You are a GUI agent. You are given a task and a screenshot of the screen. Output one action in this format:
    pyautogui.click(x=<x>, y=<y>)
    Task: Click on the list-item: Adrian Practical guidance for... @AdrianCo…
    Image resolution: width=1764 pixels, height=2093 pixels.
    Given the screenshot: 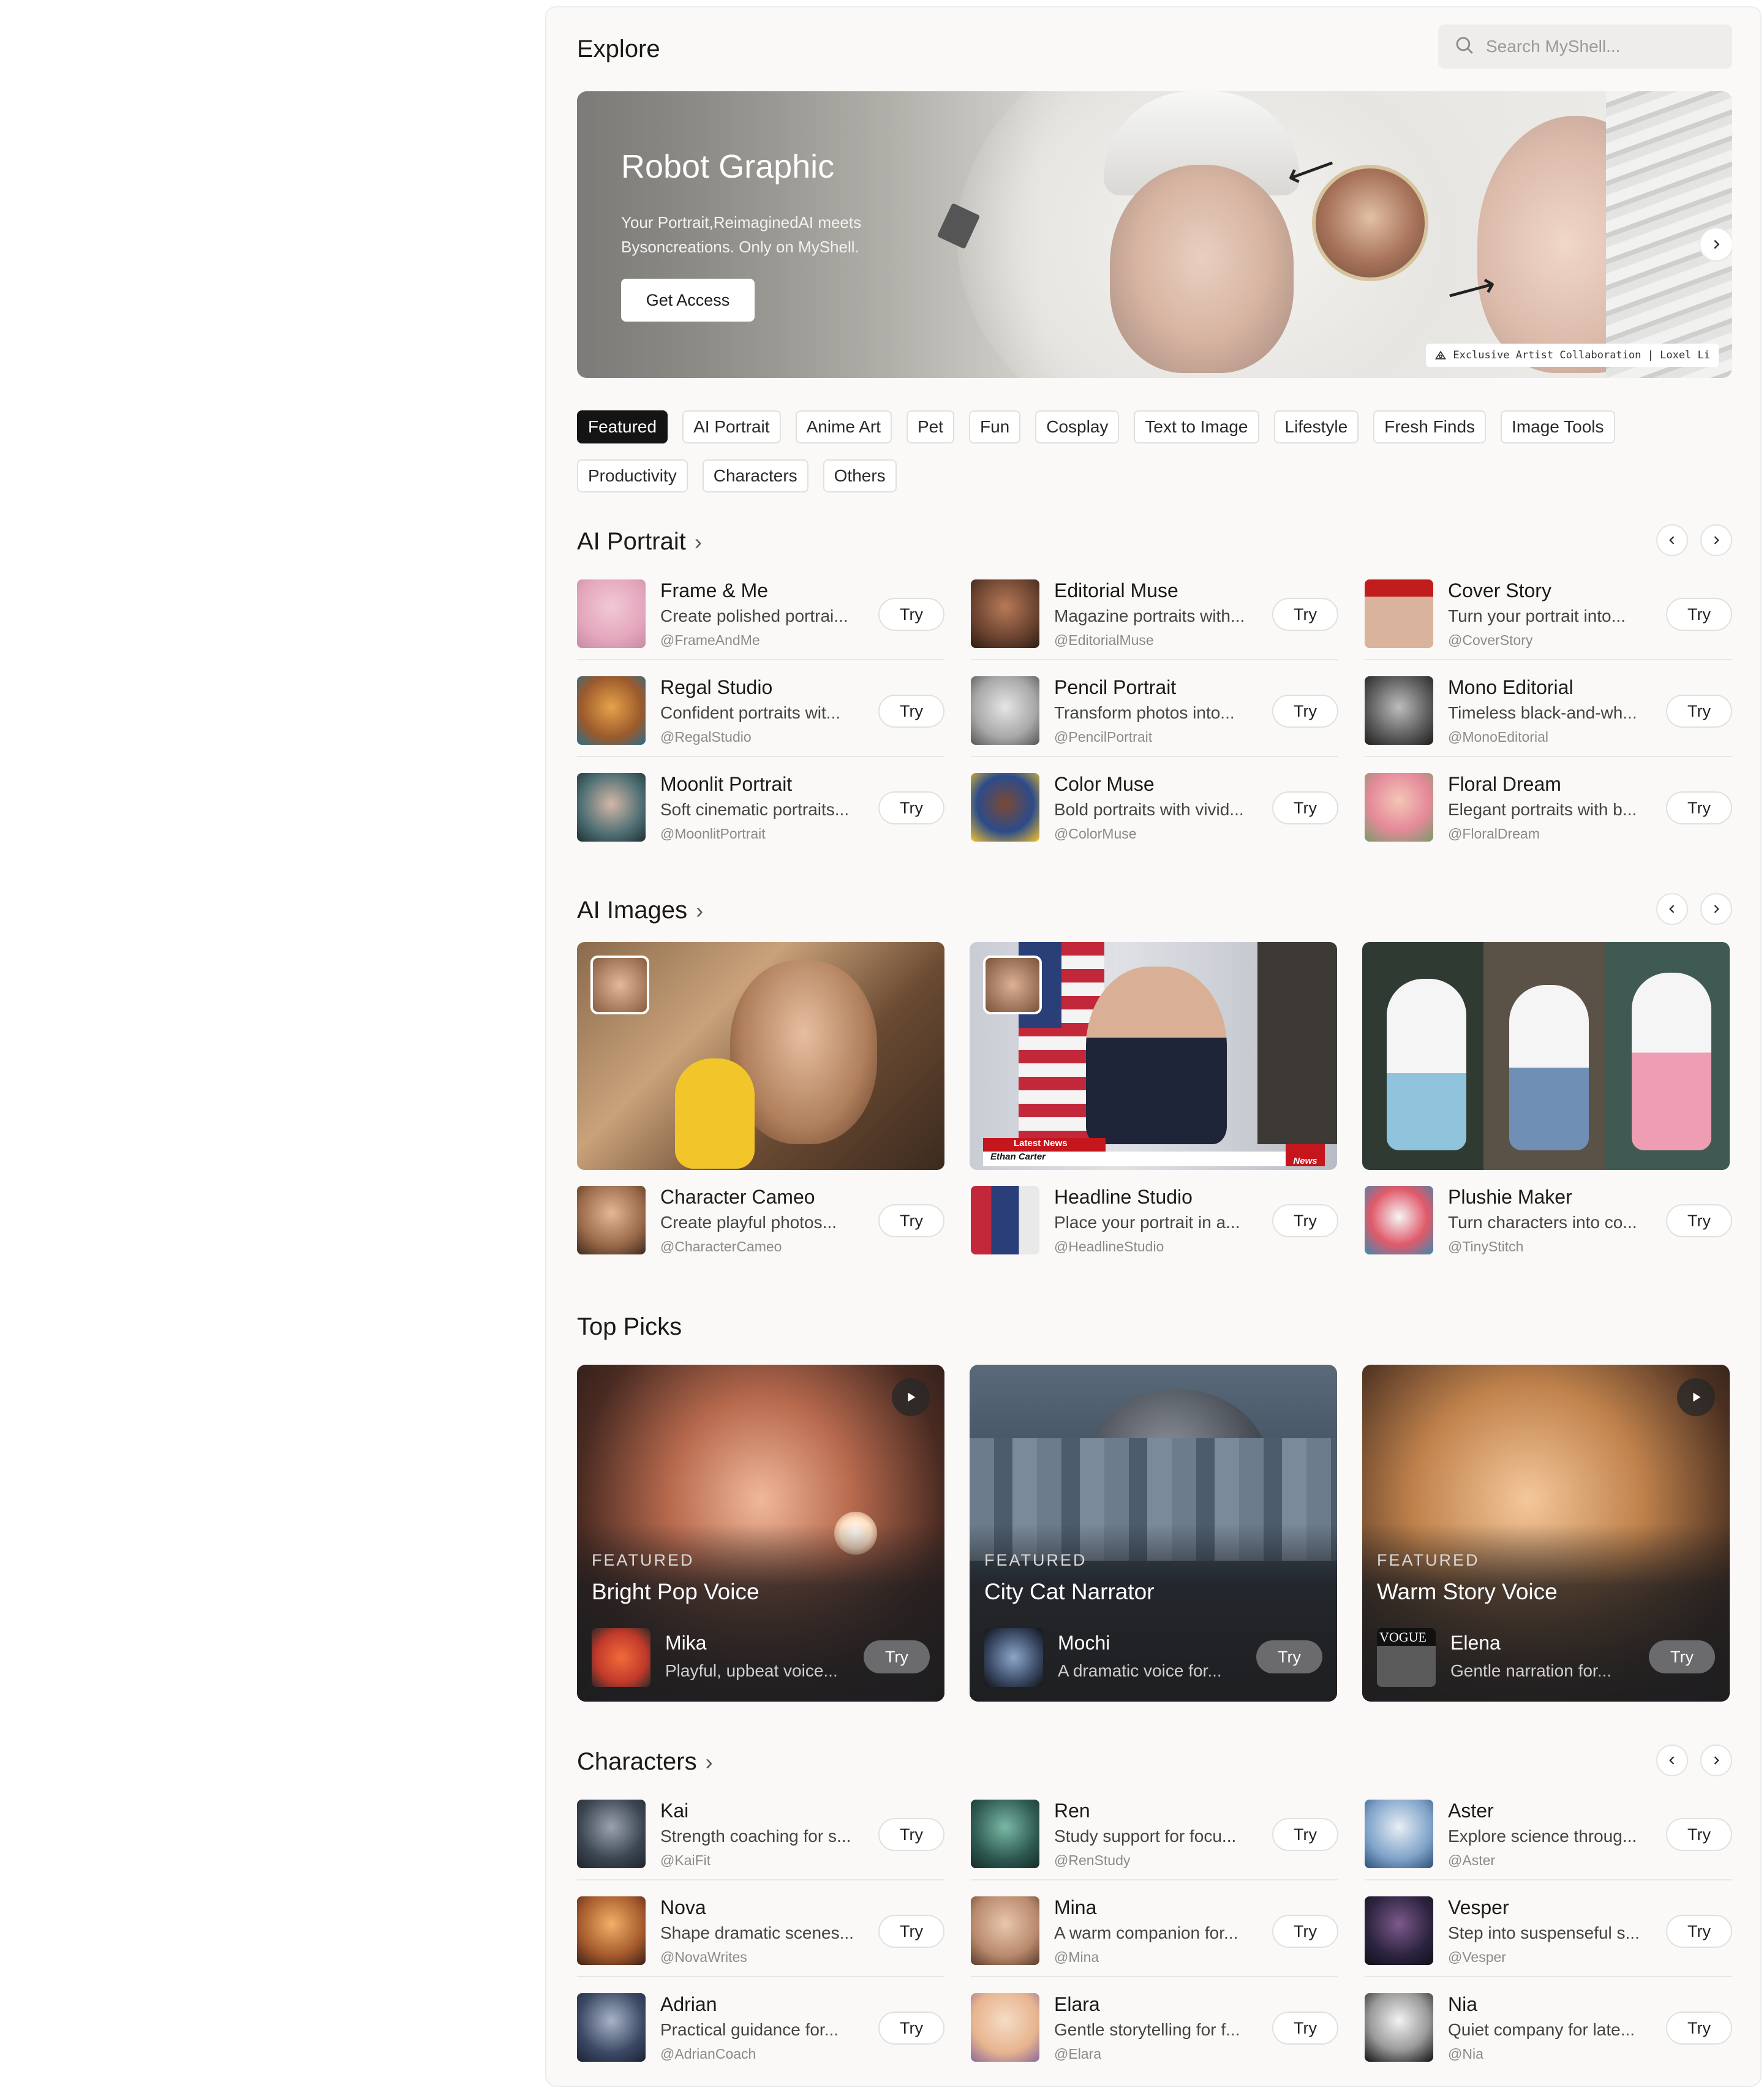 What is the action you would take?
    pyautogui.click(x=761, y=2025)
    